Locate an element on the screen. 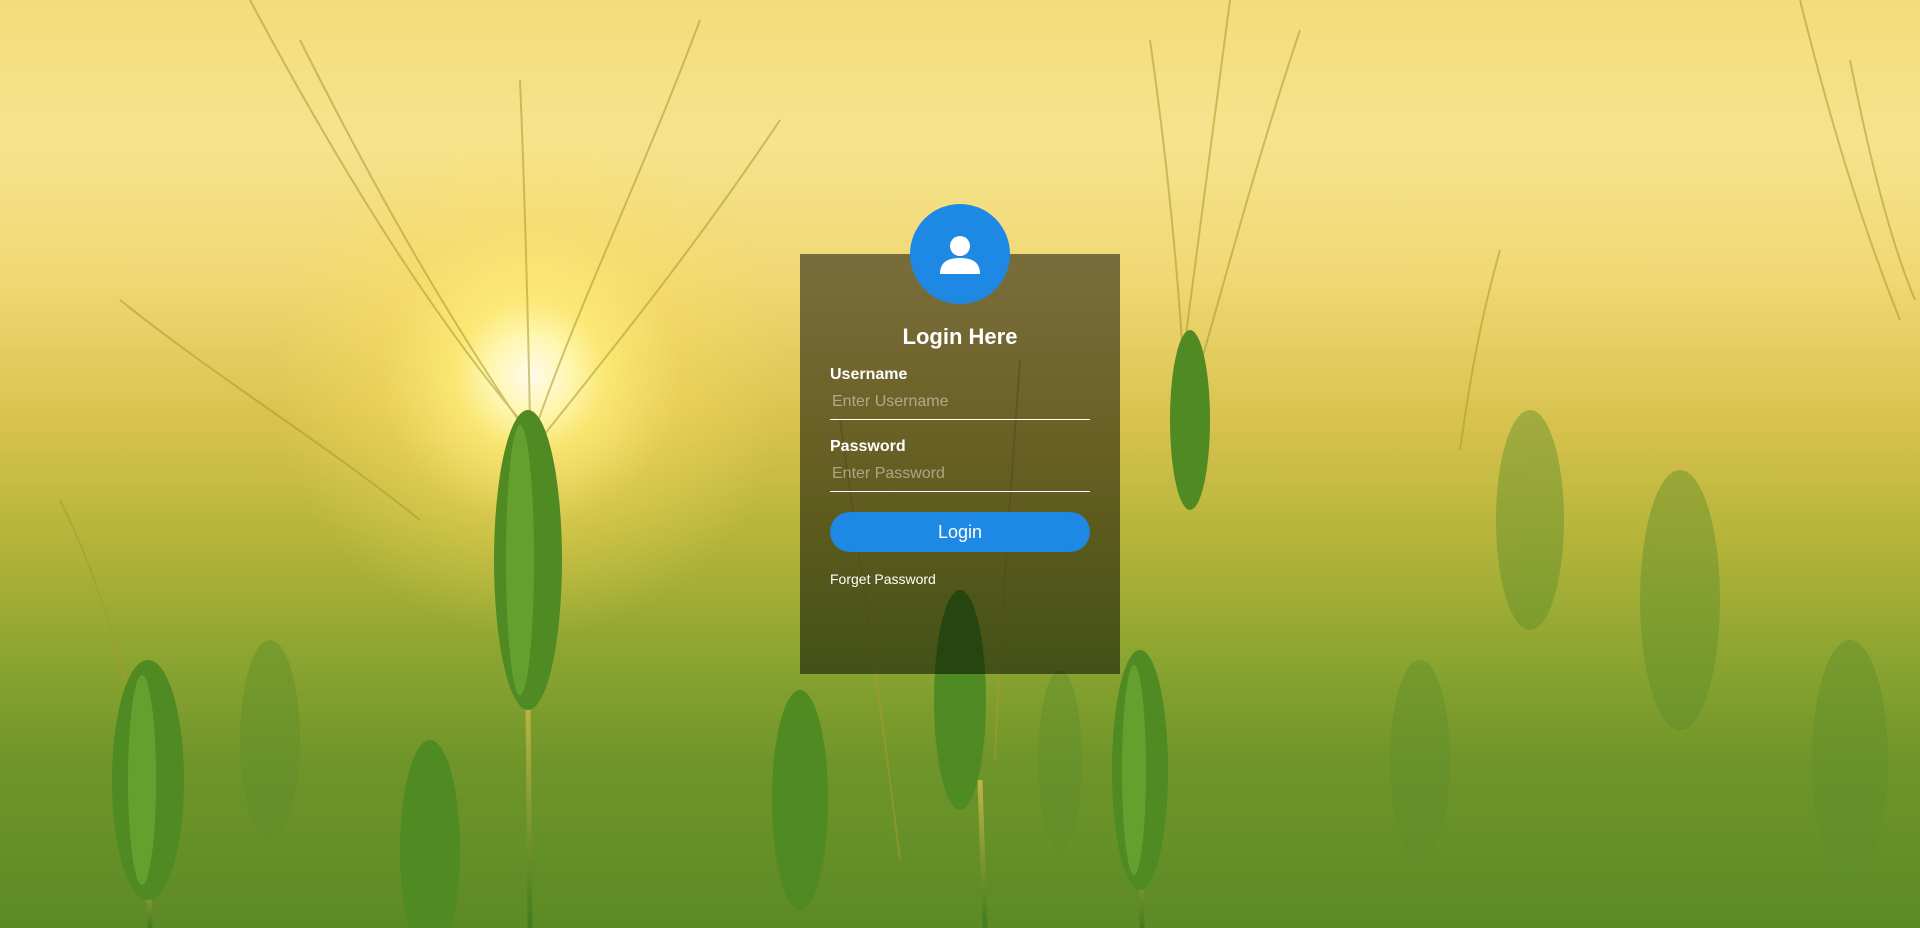 This screenshot has width=1920, height=928. password-input is located at coordinates (960, 474).